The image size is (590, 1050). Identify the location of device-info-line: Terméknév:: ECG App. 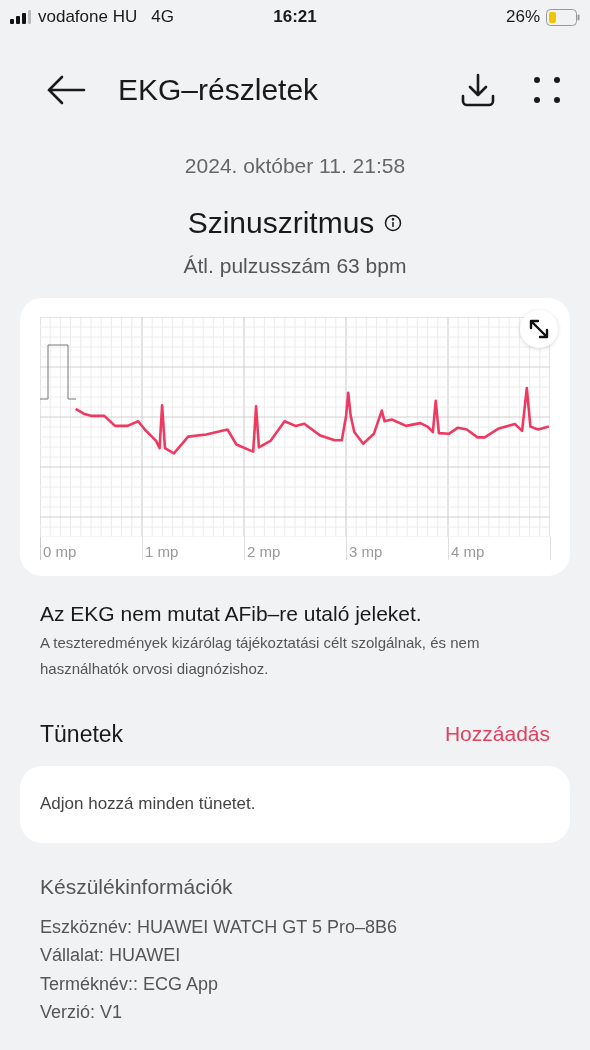
(130, 984).